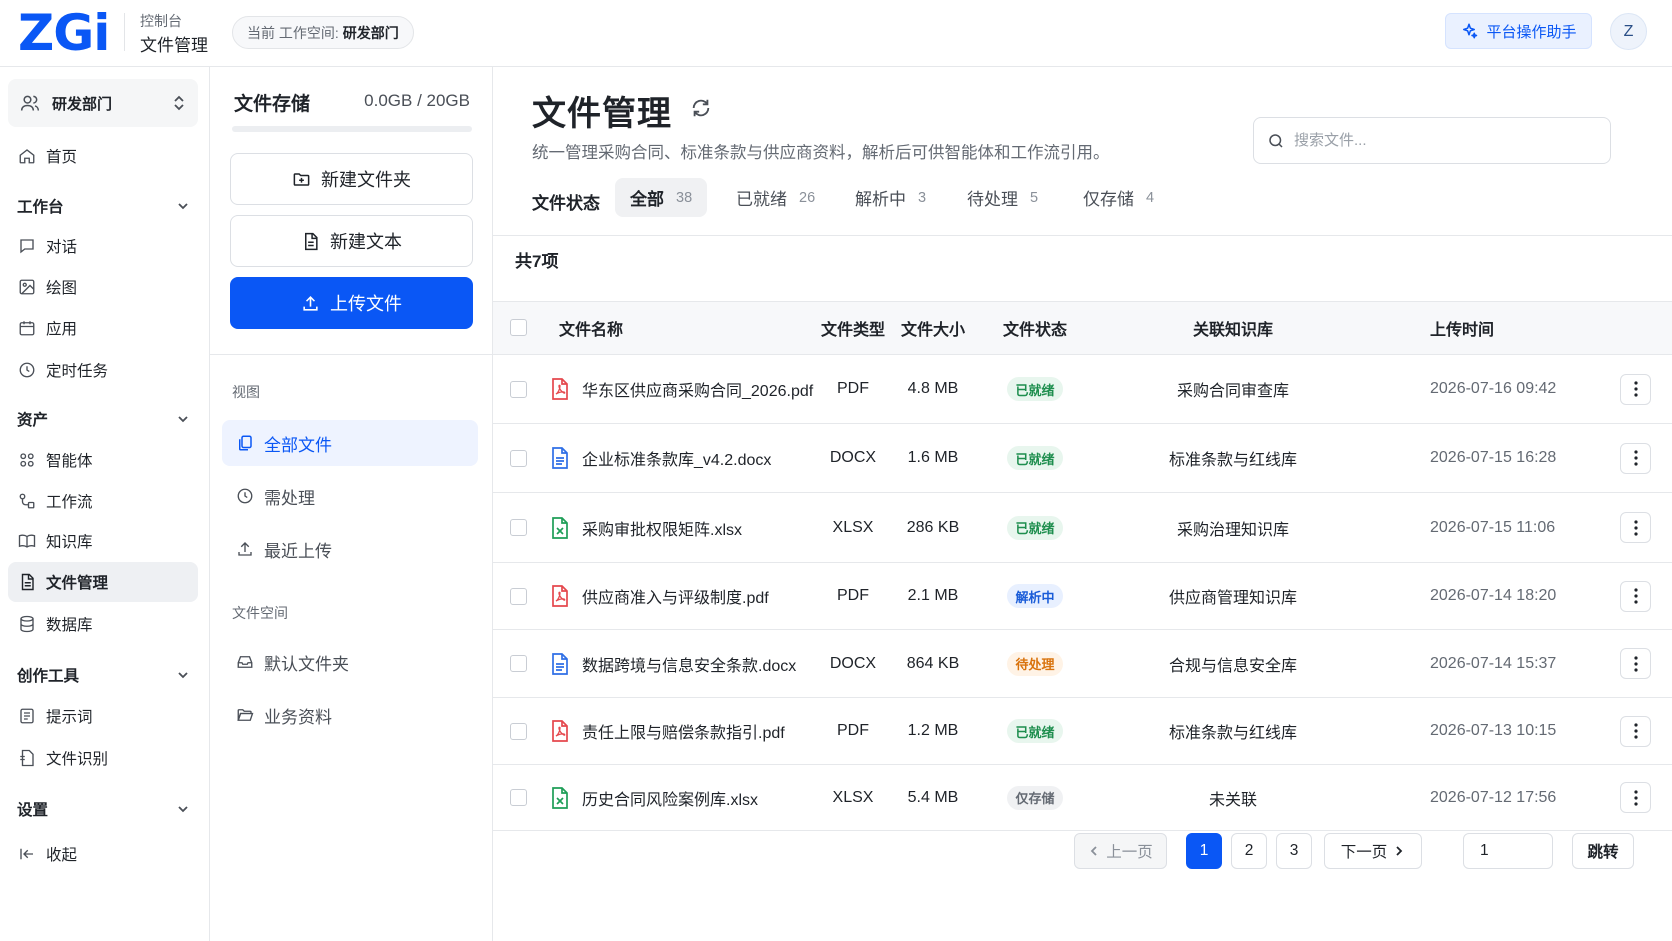 This screenshot has width=1672, height=941. Describe the element at coordinates (103, 675) in the screenshot. I see `section-creator-tools: 创作工具` at that location.